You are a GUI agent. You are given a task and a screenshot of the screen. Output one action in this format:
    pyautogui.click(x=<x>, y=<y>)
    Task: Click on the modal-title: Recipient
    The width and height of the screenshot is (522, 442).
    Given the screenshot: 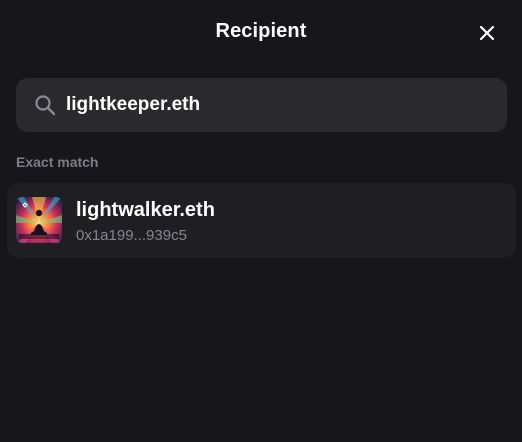 What is the action you would take?
    pyautogui.click(x=261, y=31)
    